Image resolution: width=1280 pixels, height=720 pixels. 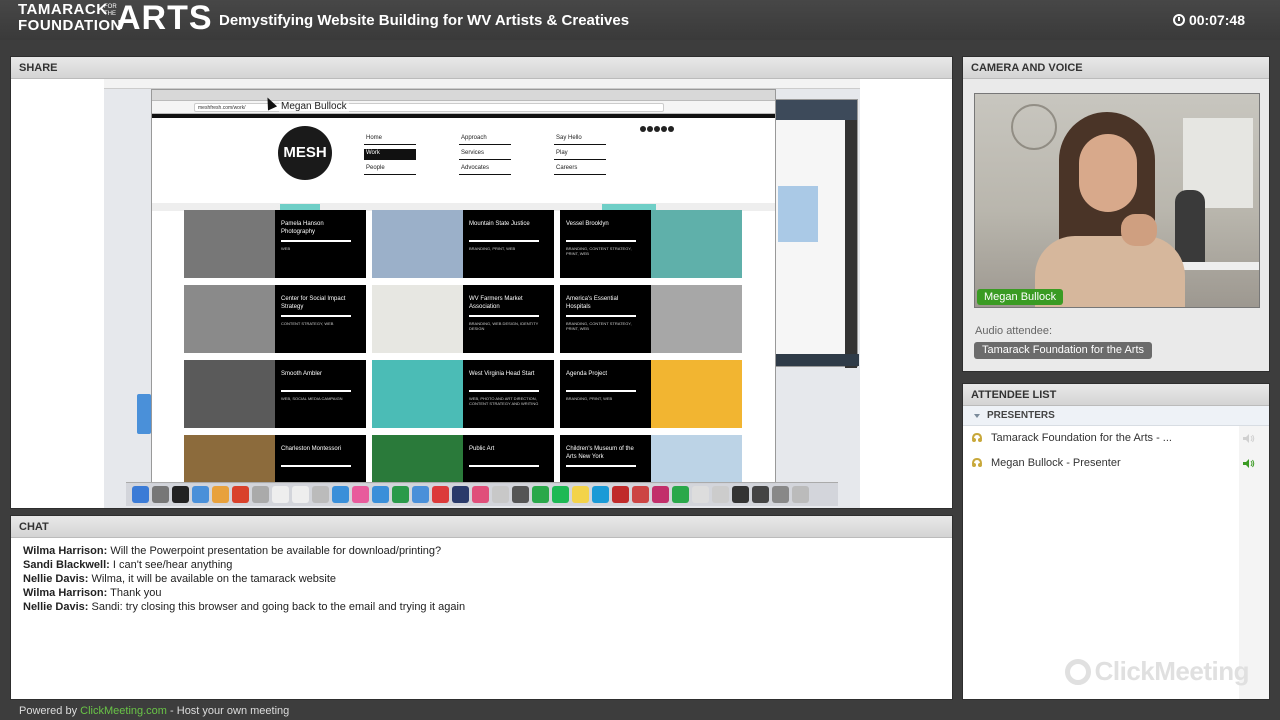 What do you see at coordinates (63, 9) in the screenshot?
I see `logo-line1: TAMARACK` at bounding box center [63, 9].